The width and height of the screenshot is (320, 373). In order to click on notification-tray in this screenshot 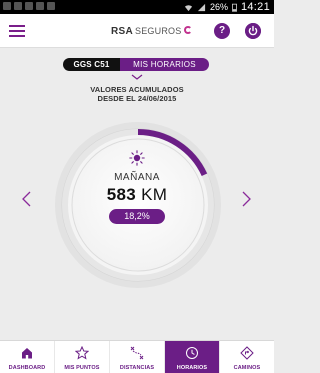, I will do `click(29, 6)`.